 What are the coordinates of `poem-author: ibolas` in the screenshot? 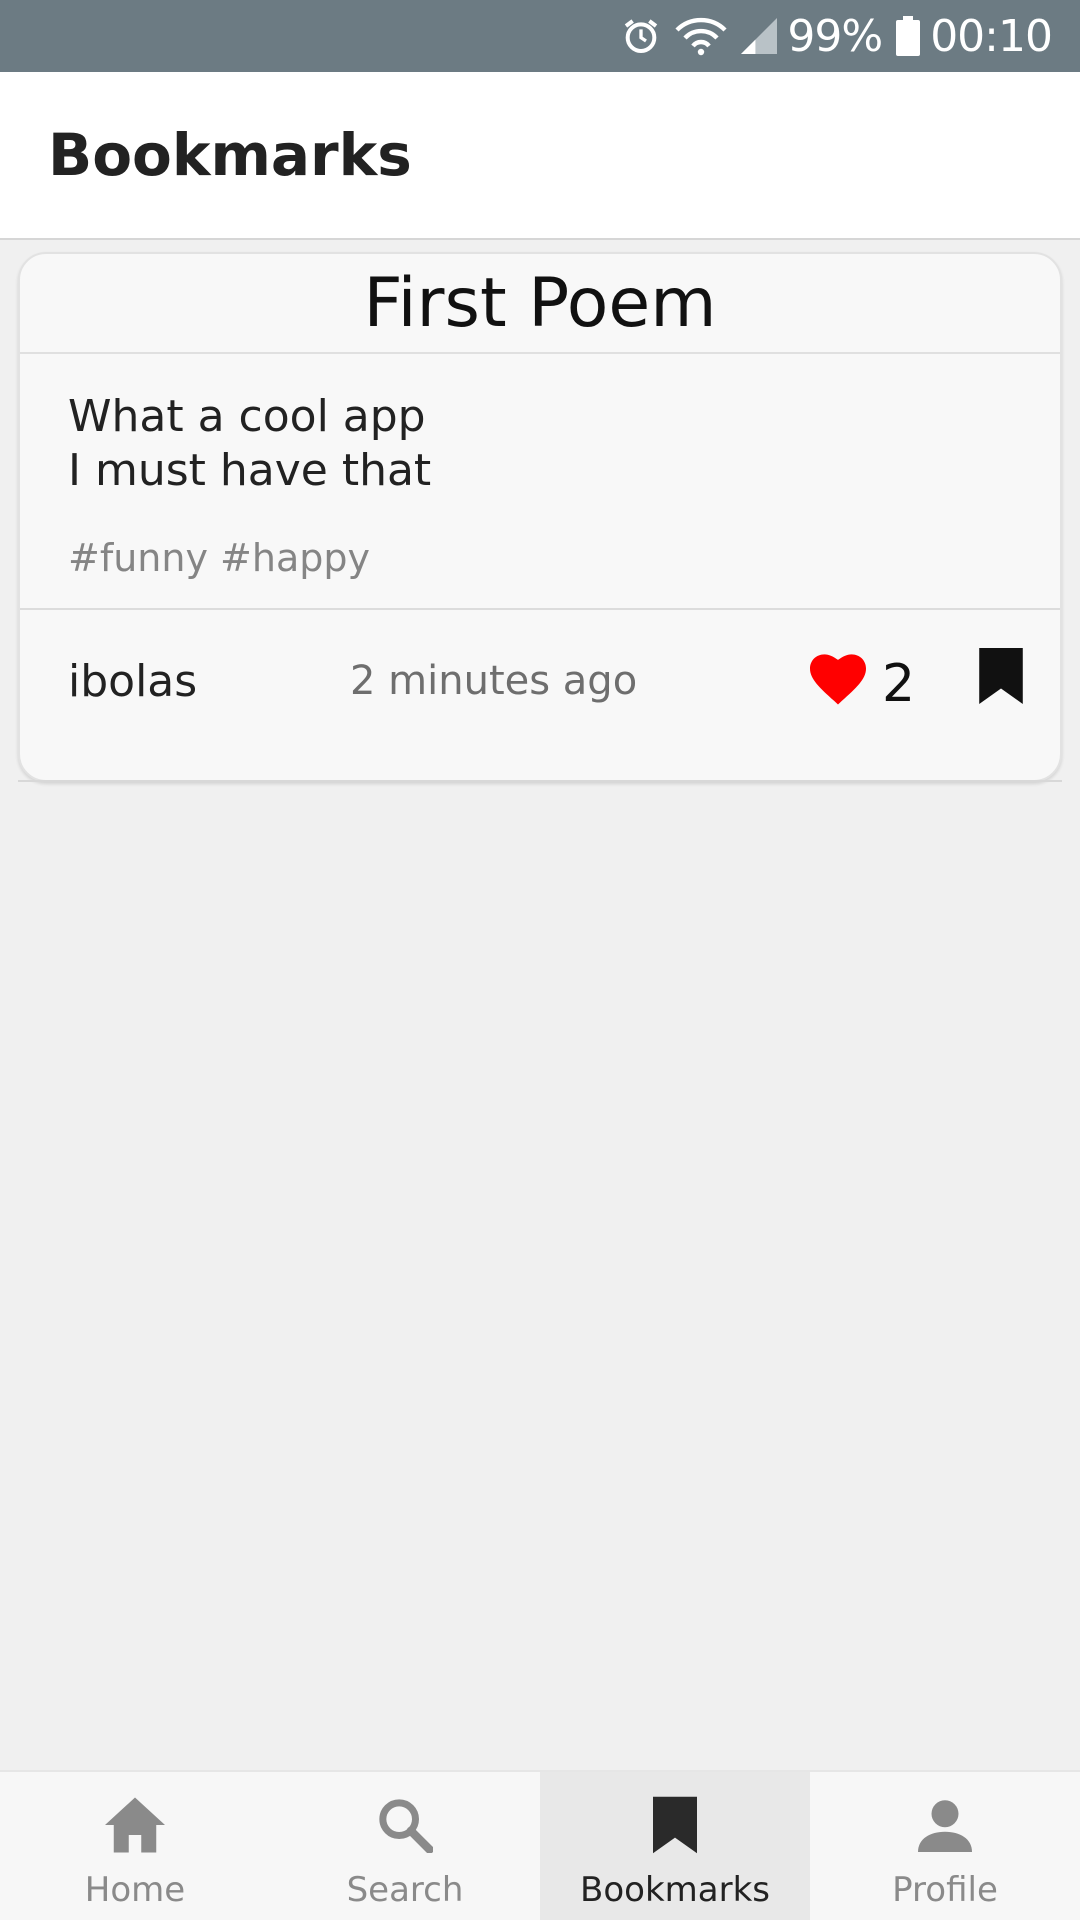 It's located at (132, 681).